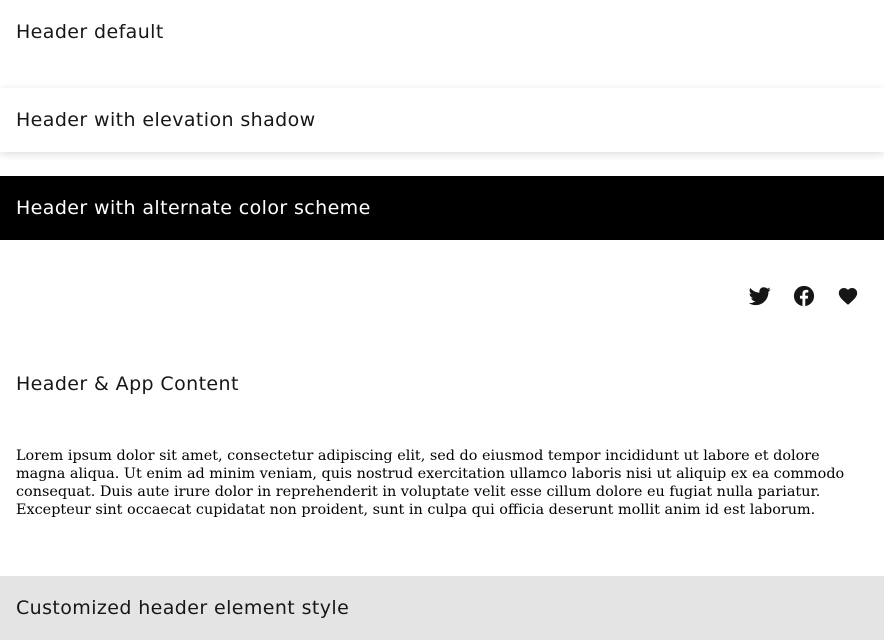  Describe the element at coordinates (193, 208) in the screenshot. I see `header-title: Header with alternate color scheme` at that location.